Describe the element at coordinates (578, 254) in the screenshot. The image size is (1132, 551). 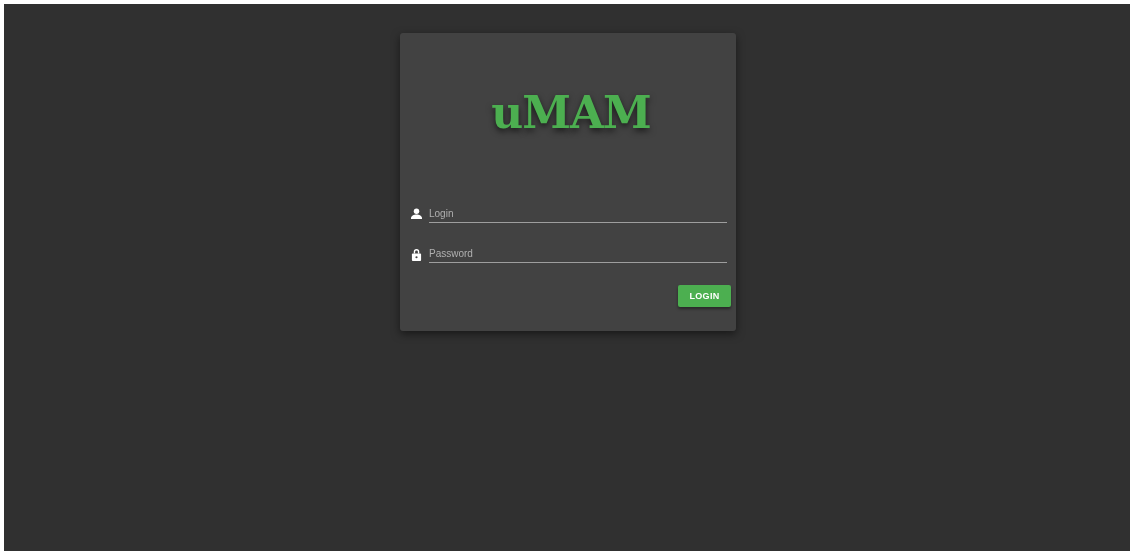
I see `password-field: Password` at that location.